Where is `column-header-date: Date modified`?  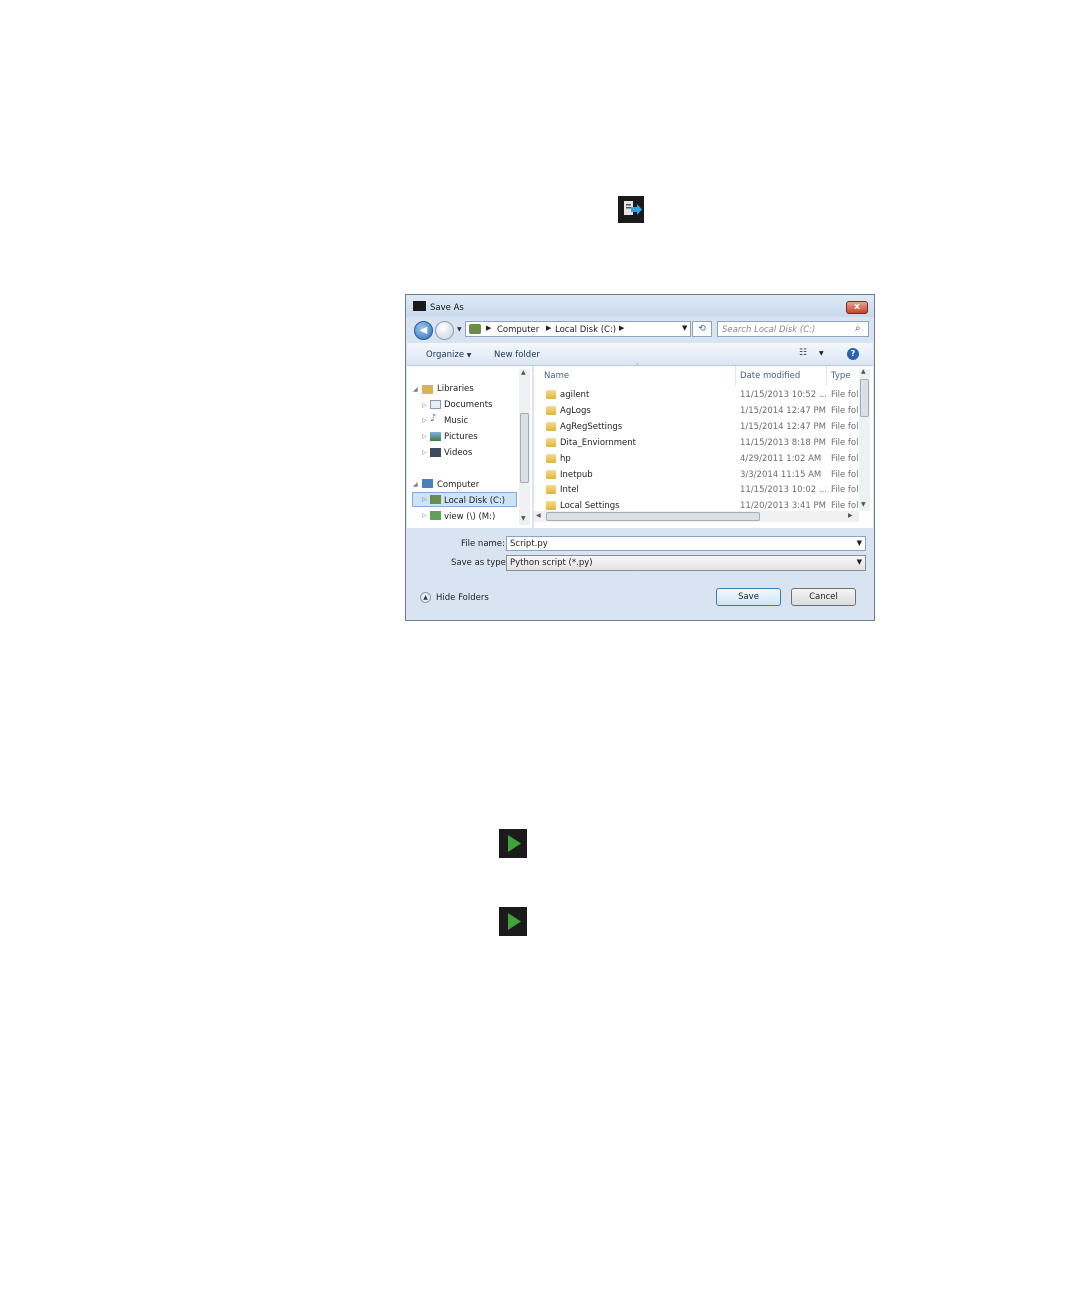
column-header-date: Date modified is located at coordinates (770, 376).